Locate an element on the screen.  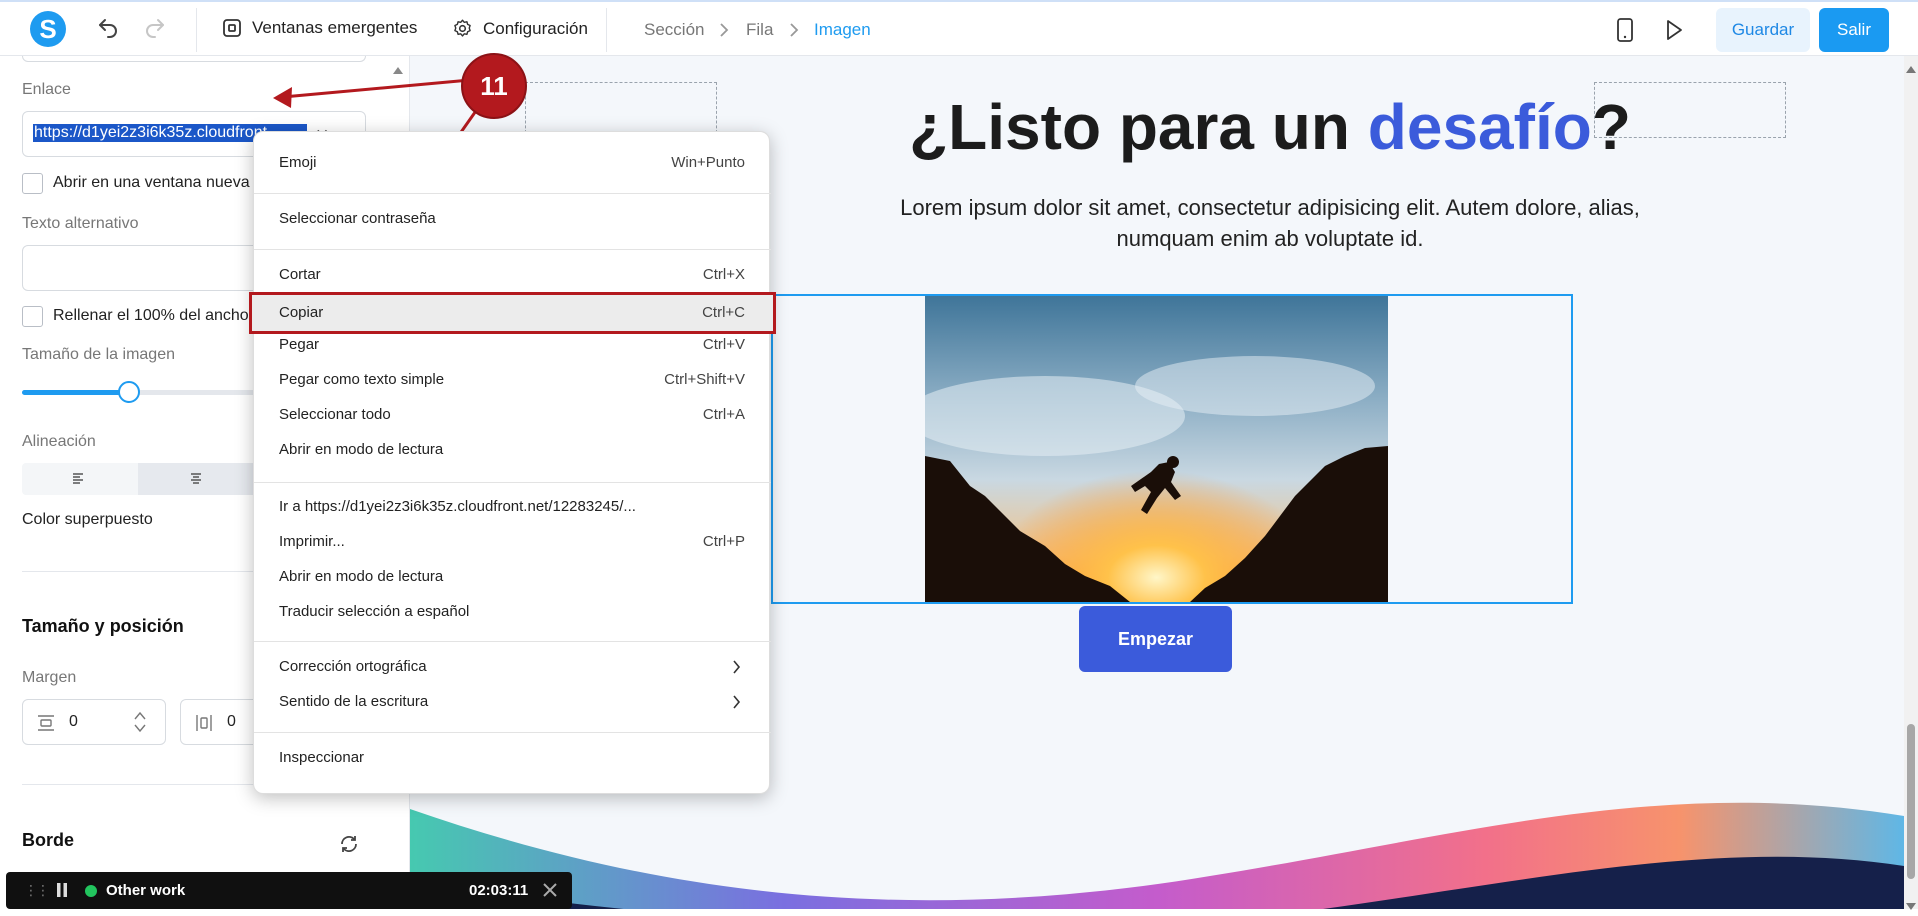
menu-item-print: Imprimir... Ctrl+P is located at coordinates (512, 542).